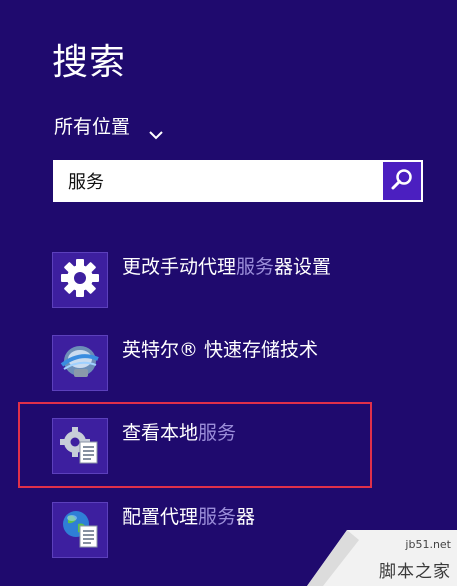 This screenshot has width=457, height=586. I want to click on gear-icon, so click(80, 280).